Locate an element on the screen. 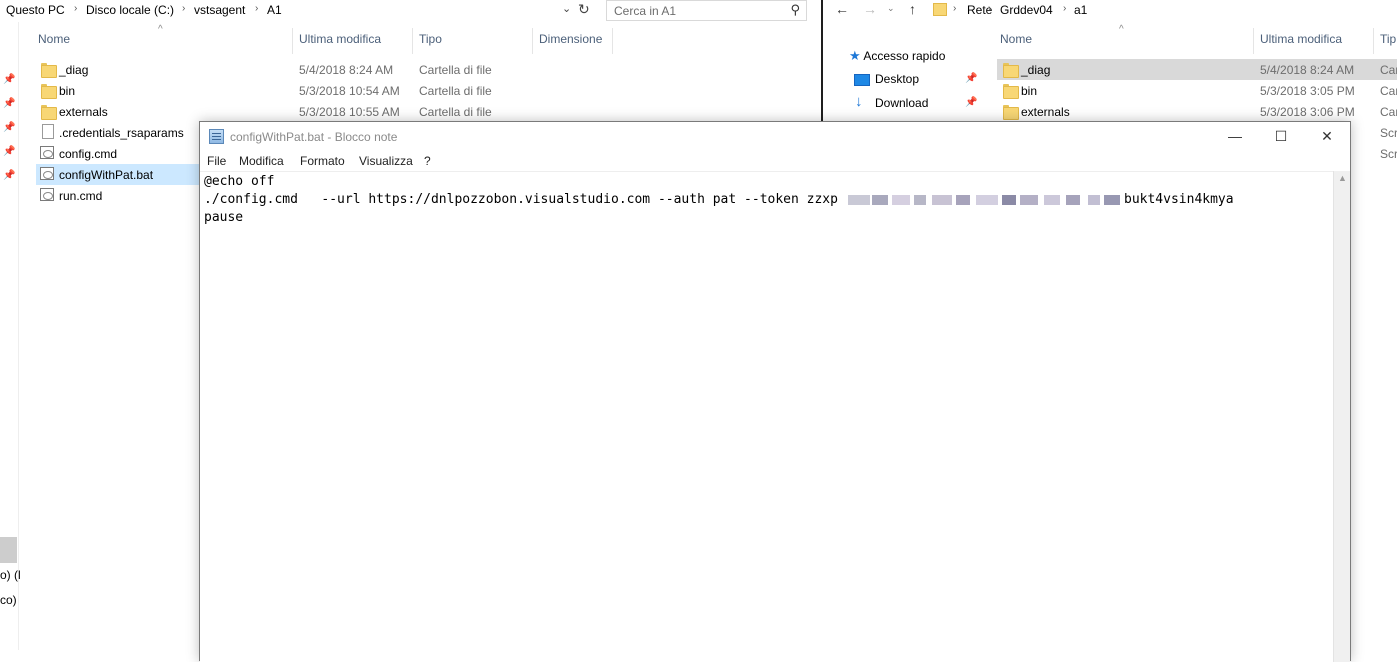  scroll-up-icon: ▲ is located at coordinates (1342, 178).